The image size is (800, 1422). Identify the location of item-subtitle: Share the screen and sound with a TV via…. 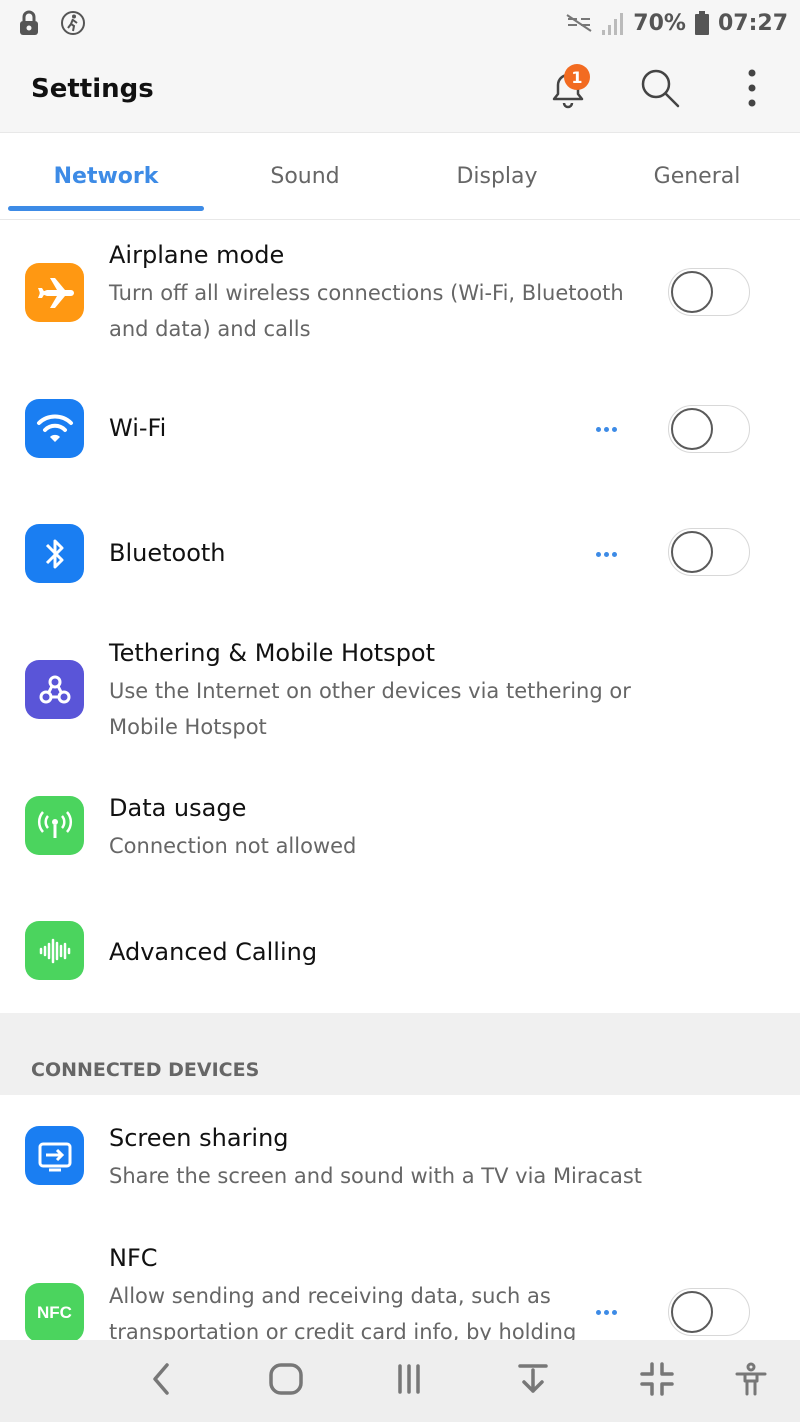
(375, 1176).